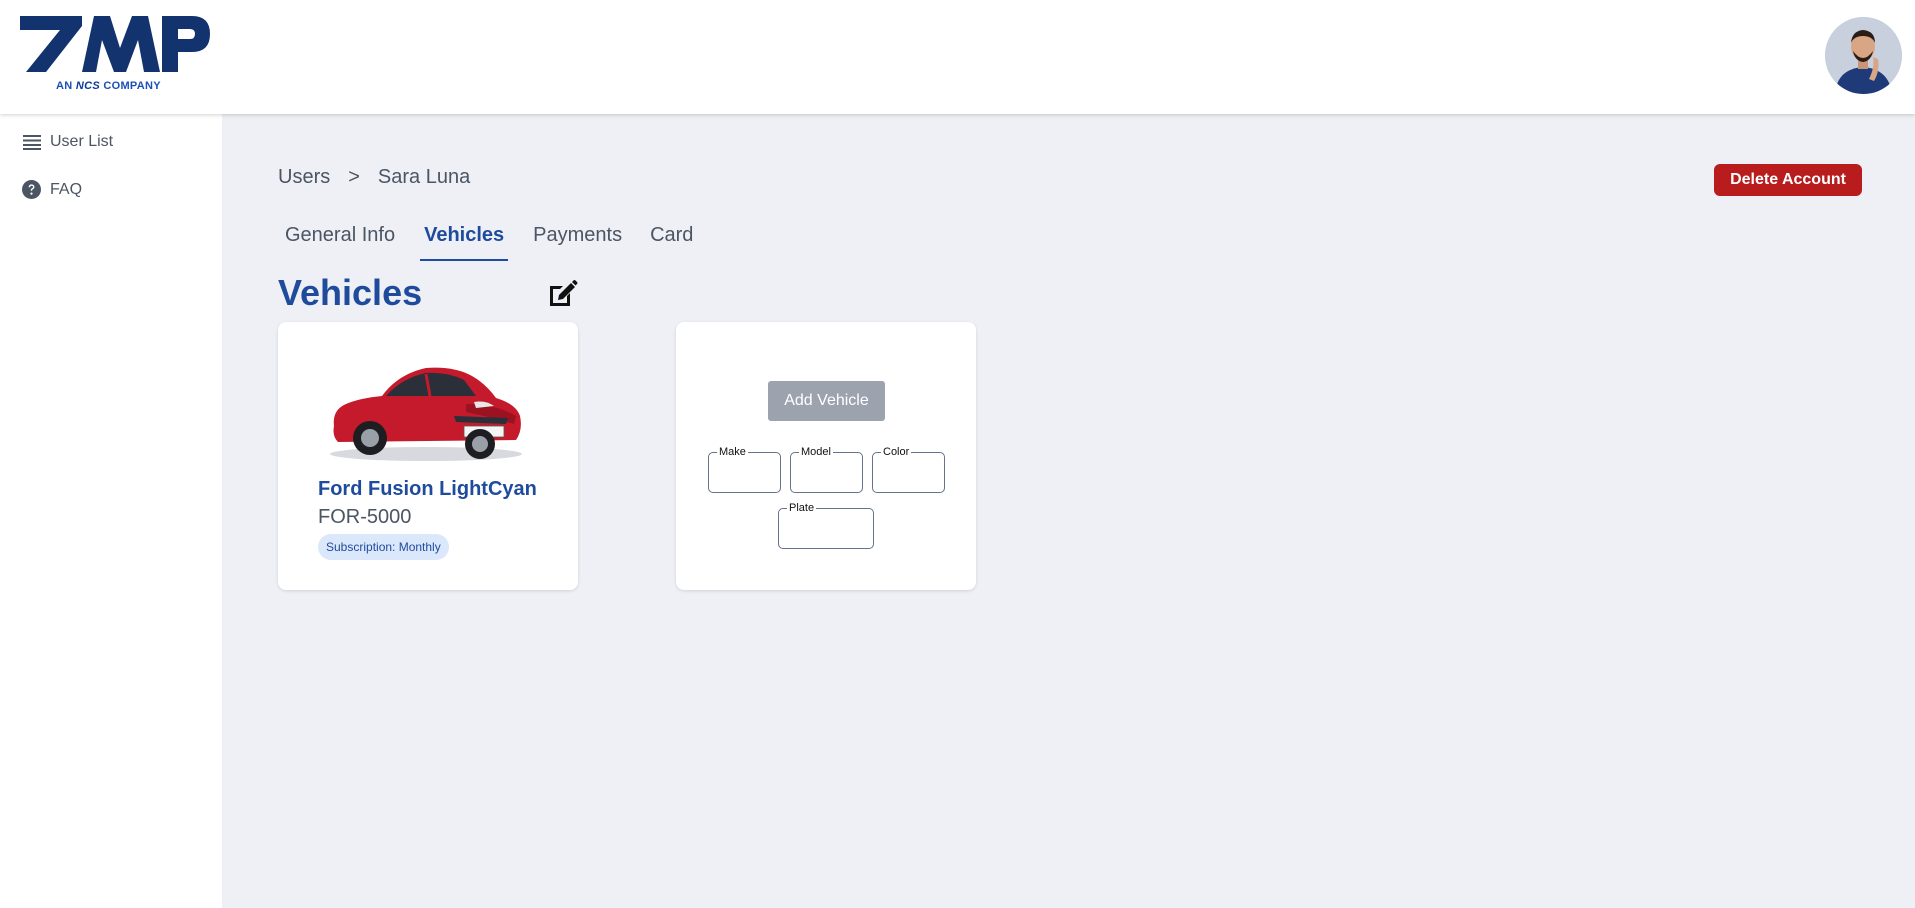  I want to click on plate-field: Plate, so click(826, 525).